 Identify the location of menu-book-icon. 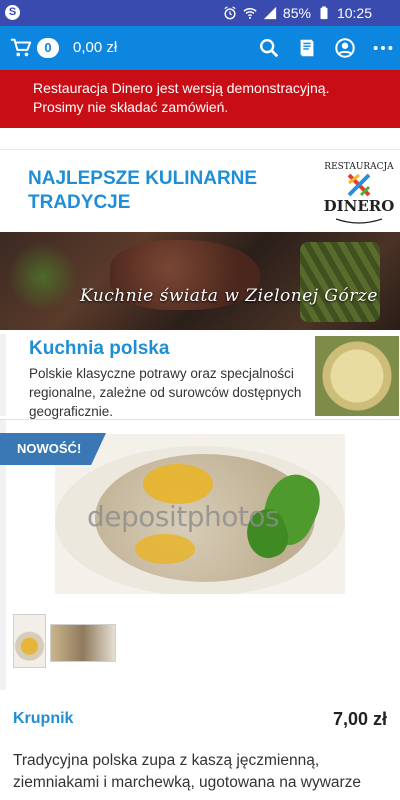
(307, 48).